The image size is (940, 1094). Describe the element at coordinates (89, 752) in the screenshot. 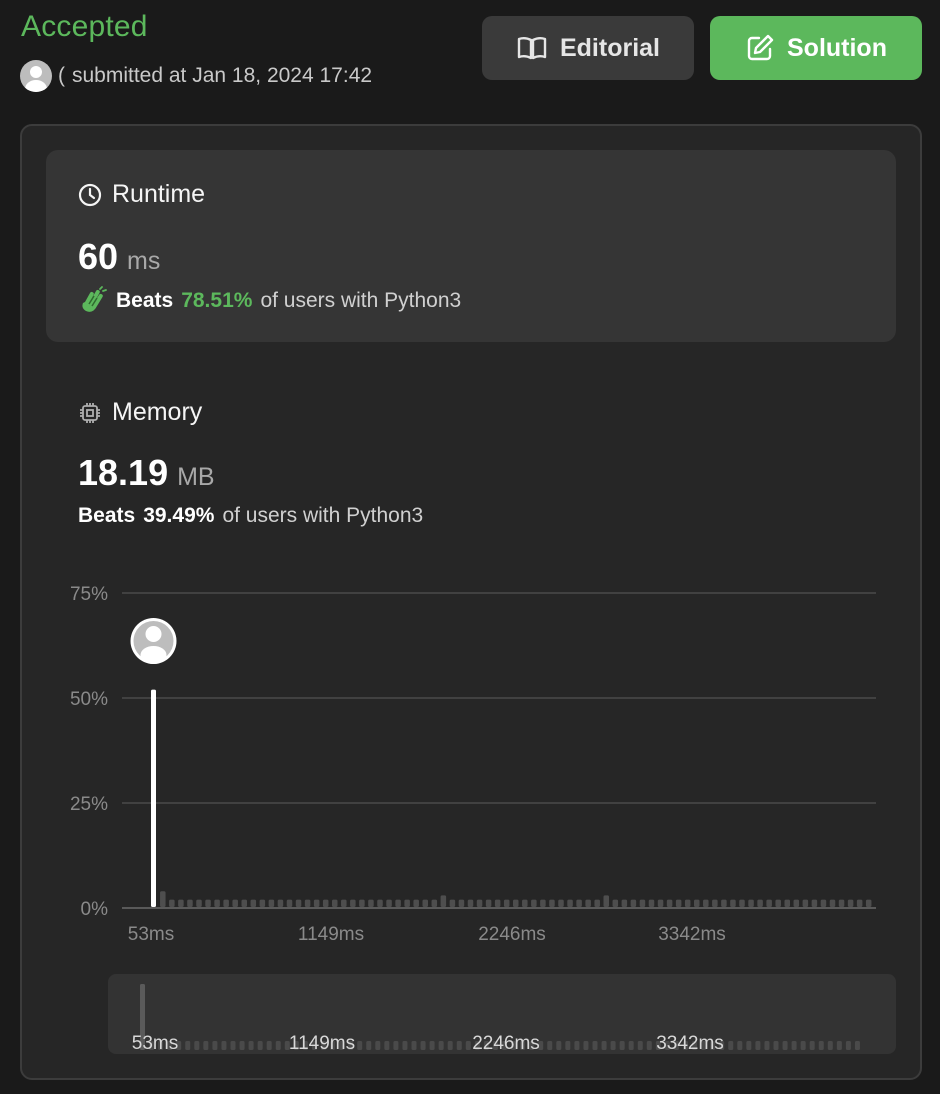

I see `y-axis-ticks: 75% 50% 25% 0%` at that location.